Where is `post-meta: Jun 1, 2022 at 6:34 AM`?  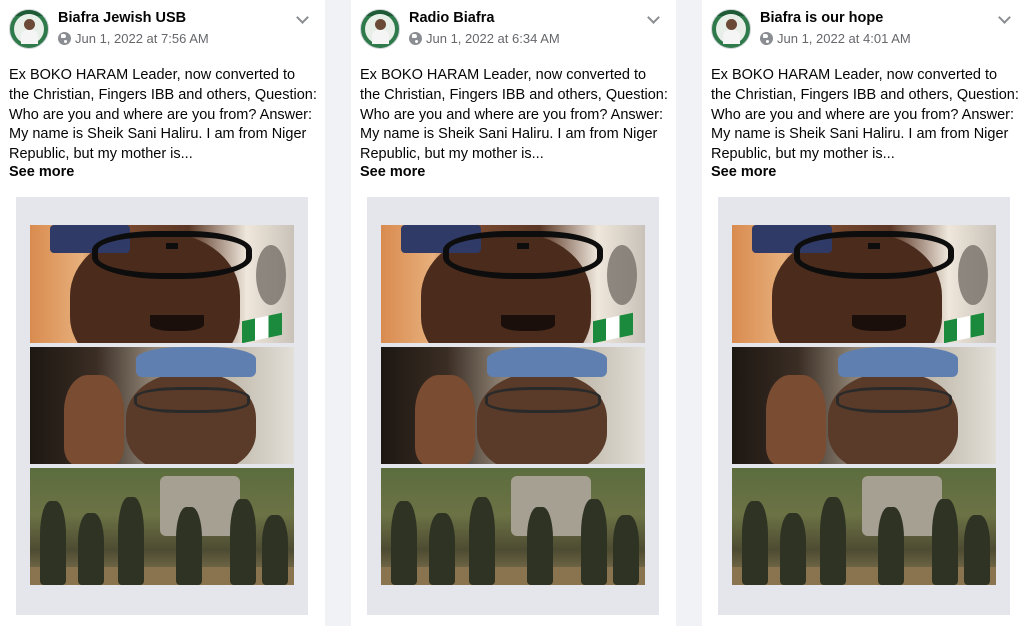 post-meta: Jun 1, 2022 at 6:34 AM is located at coordinates (484, 38).